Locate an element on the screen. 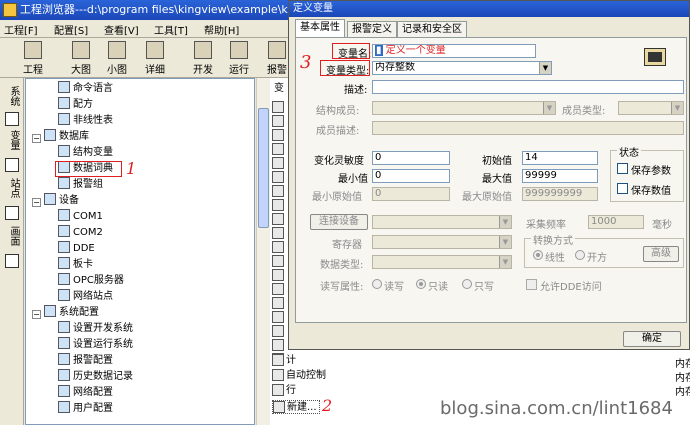 Image resolution: width=690 pixels, height=425 pixels. rw-readonly-radio is located at coordinates (421, 284).